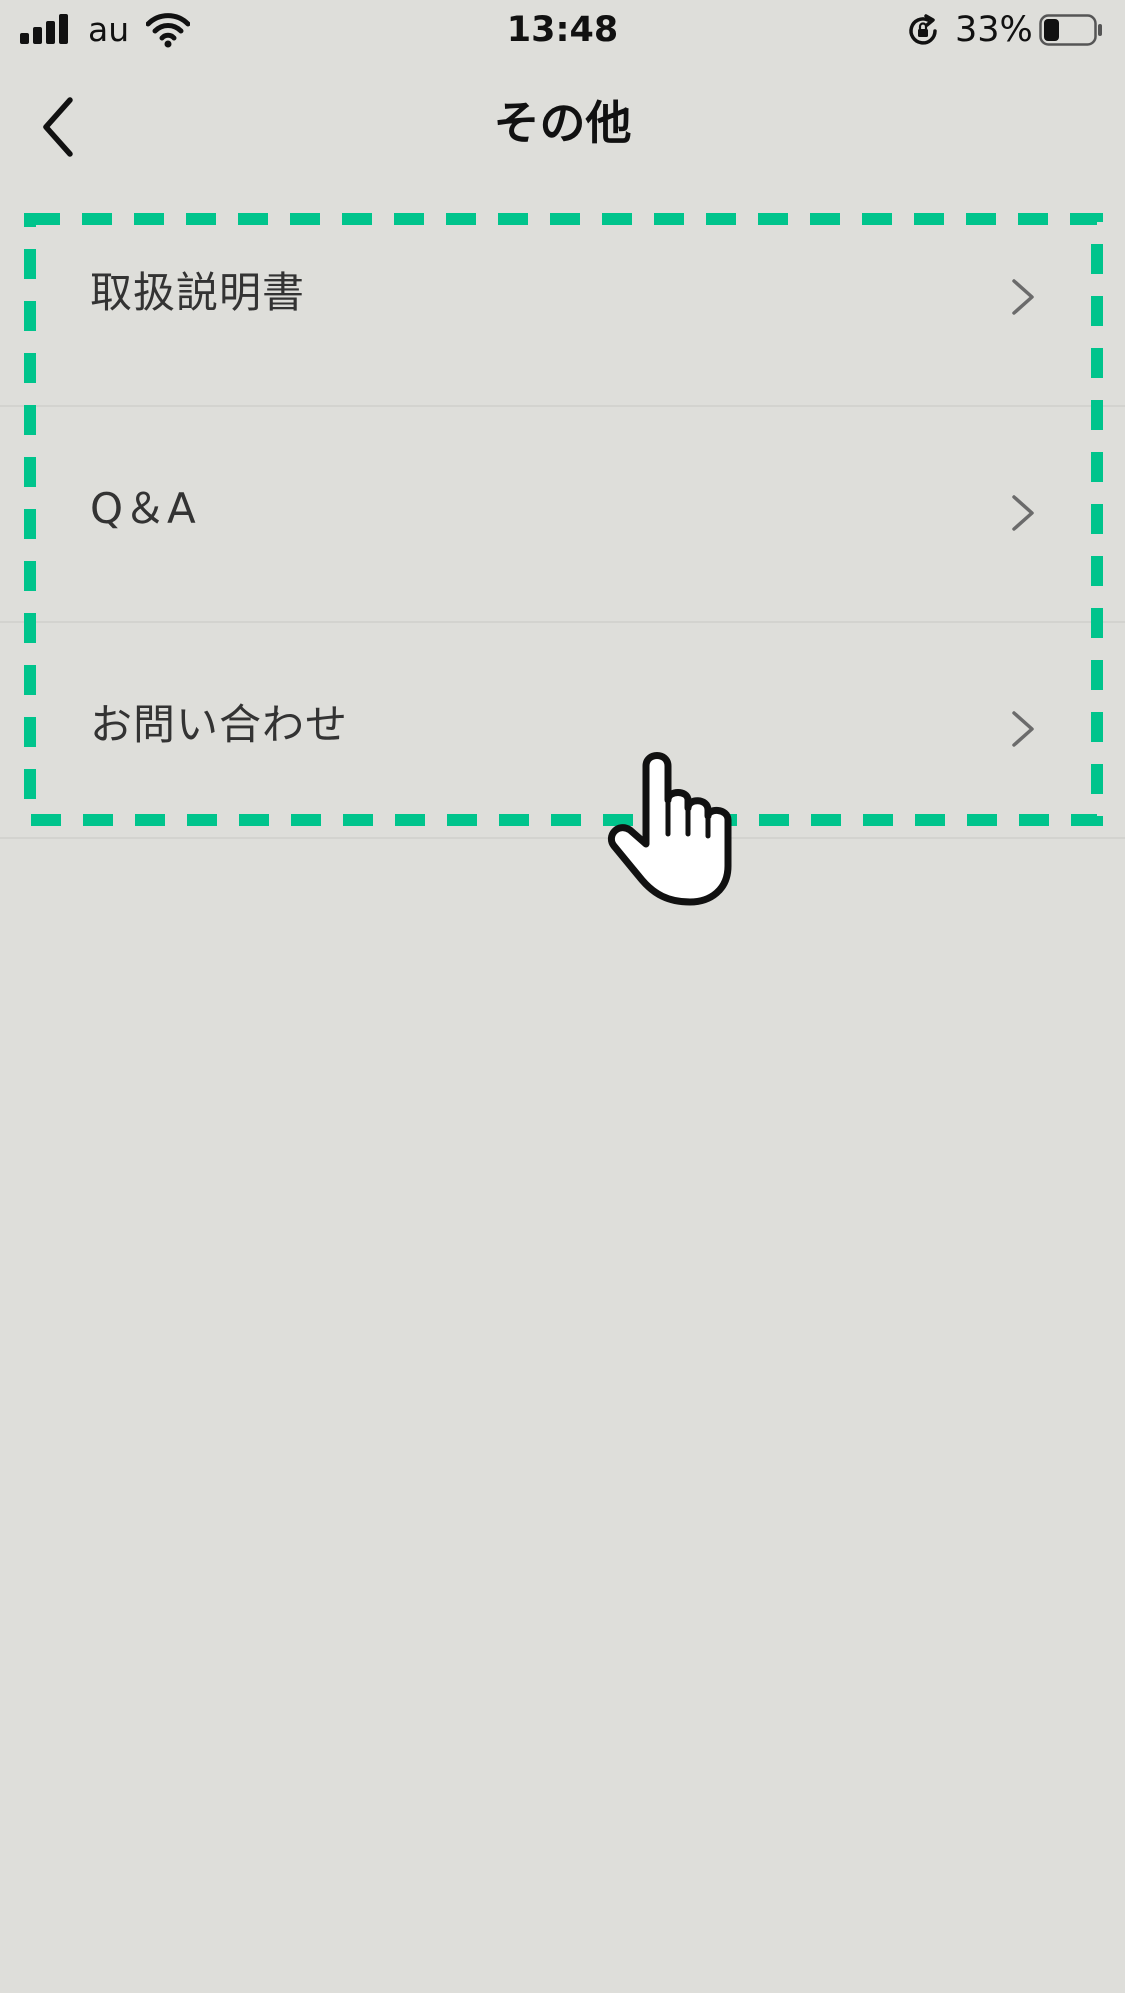  I want to click on page-title: その他, so click(562, 123).